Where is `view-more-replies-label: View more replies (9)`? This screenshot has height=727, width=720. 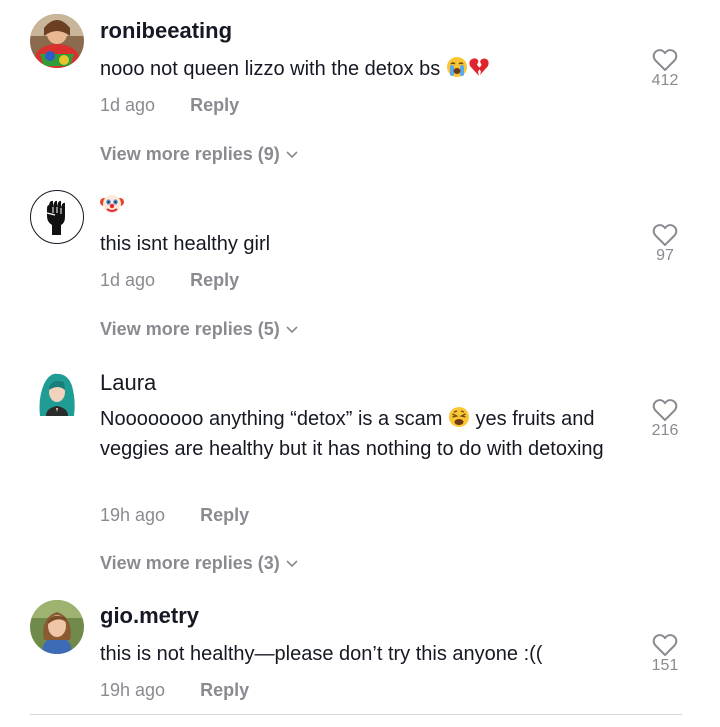 view-more-replies-label: View more replies (9) is located at coordinates (190, 154).